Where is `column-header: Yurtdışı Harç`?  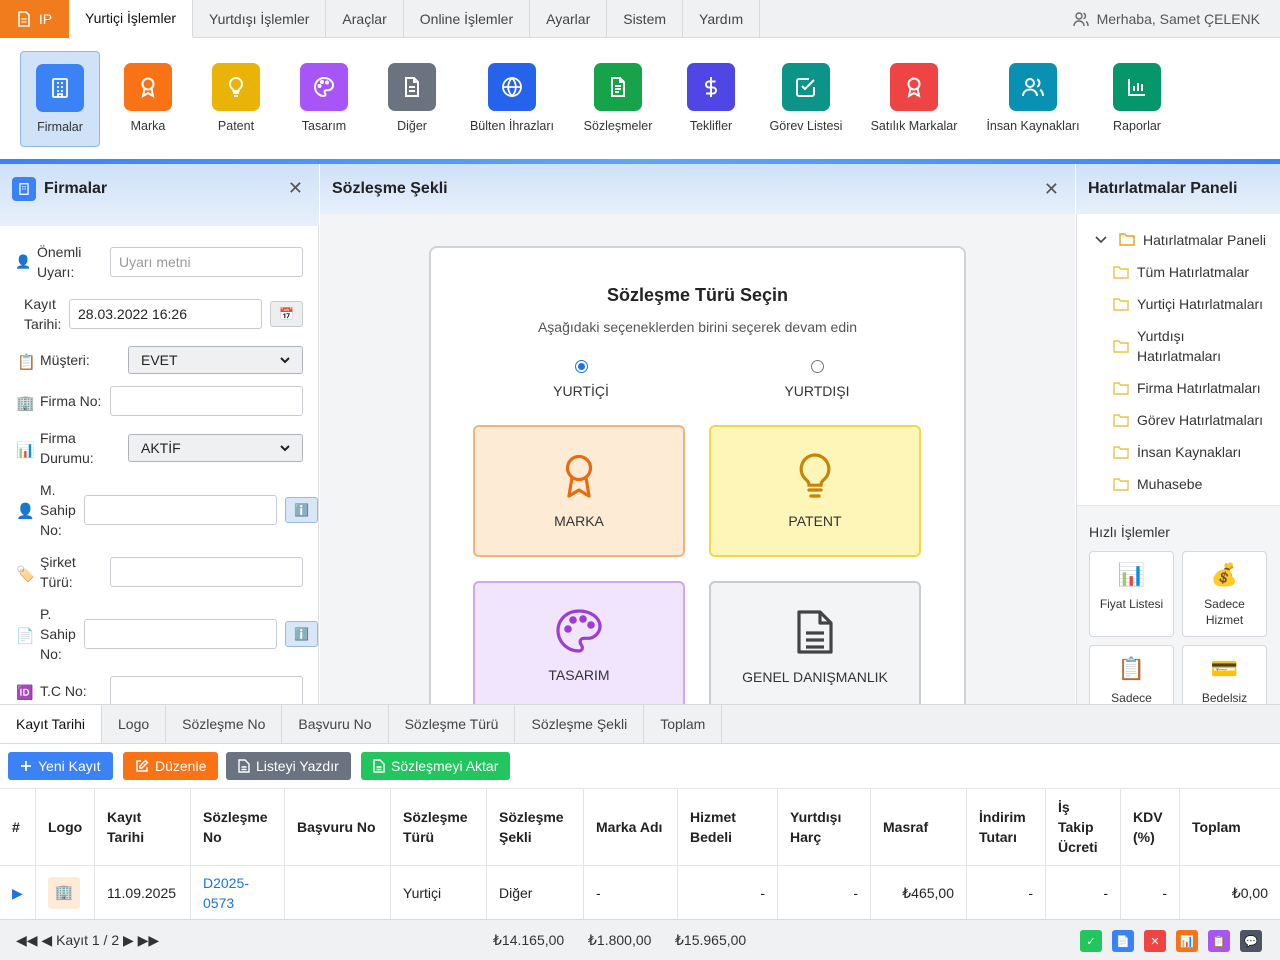 column-header: Yurtdışı Harç is located at coordinates (824, 827).